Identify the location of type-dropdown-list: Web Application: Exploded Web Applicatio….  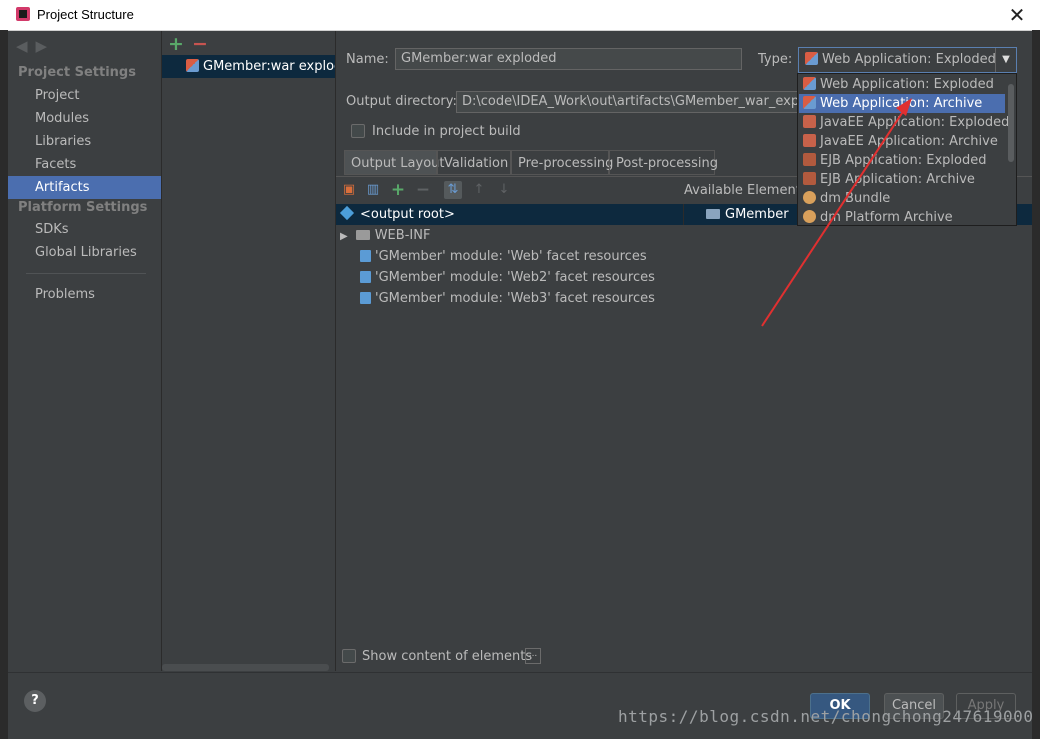
(907, 149).